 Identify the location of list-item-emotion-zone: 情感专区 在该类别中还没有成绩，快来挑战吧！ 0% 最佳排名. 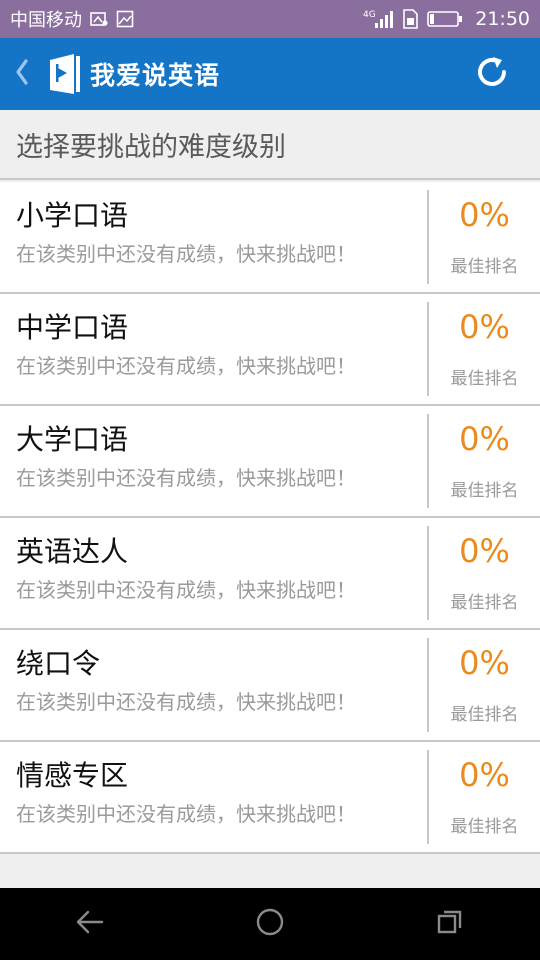
(270, 798).